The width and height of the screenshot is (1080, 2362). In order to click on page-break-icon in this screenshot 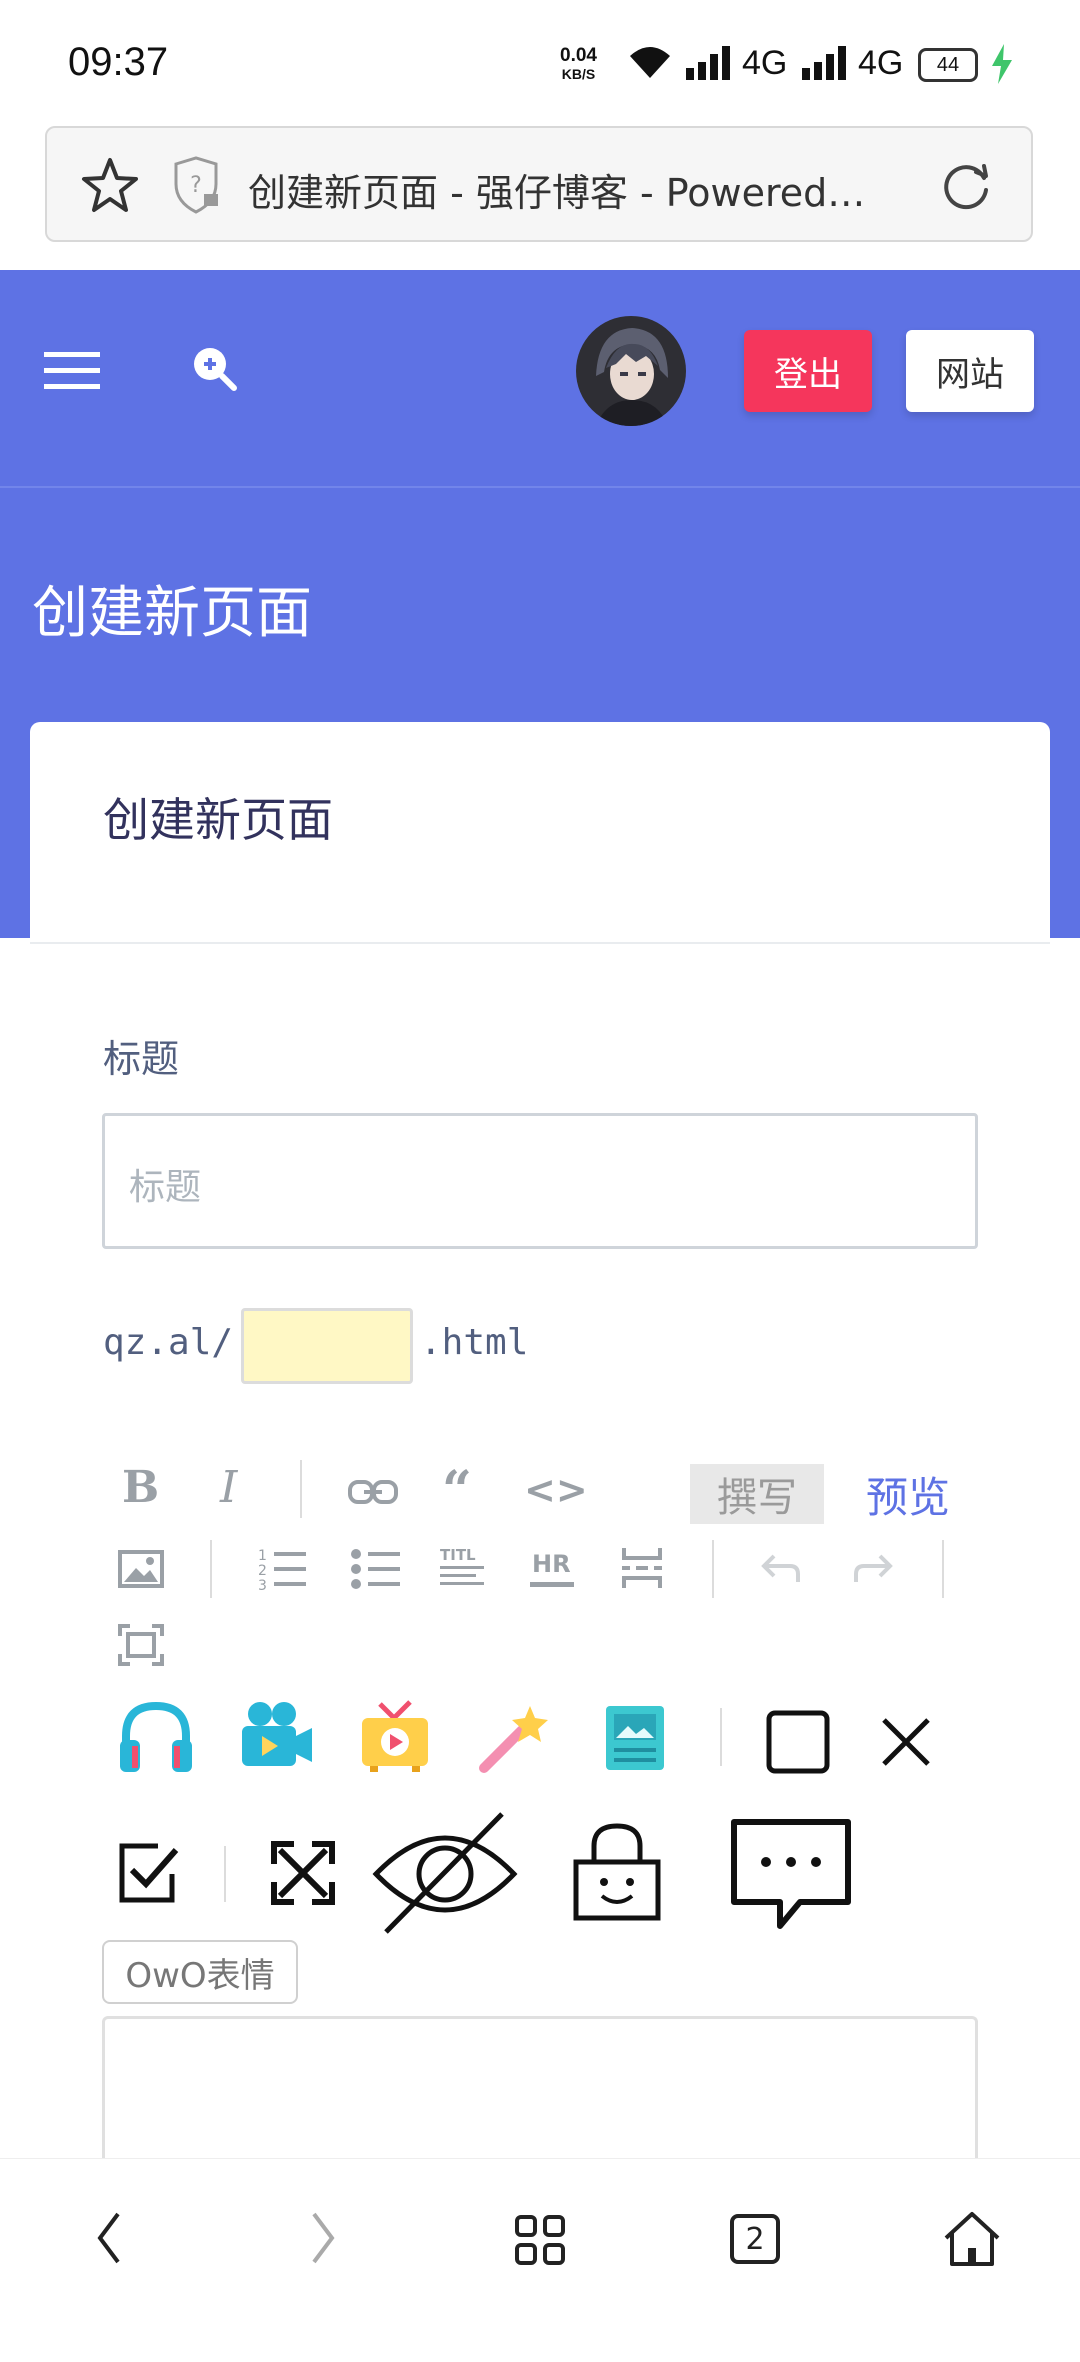, I will do `click(642, 1568)`.